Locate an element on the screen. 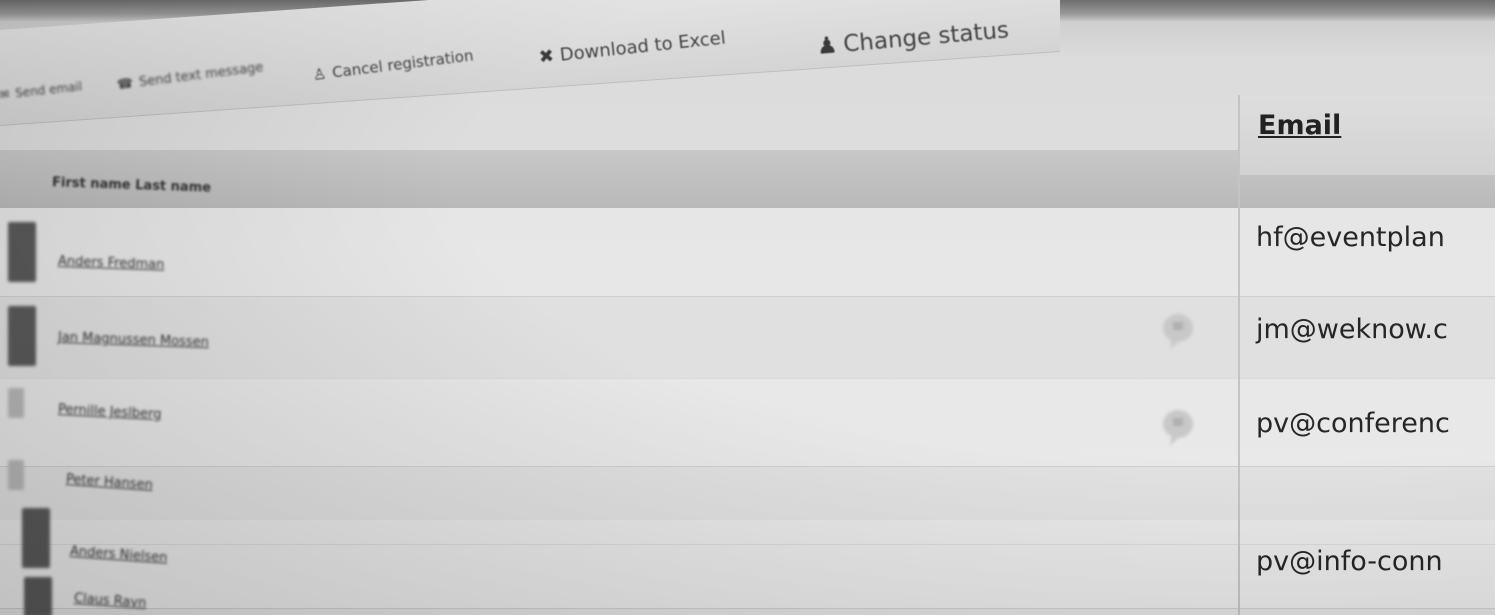 This screenshot has height=615, width=1495. table-row: Jan Magnussen Mossen jm@weknow.c is located at coordinates (747, 334).